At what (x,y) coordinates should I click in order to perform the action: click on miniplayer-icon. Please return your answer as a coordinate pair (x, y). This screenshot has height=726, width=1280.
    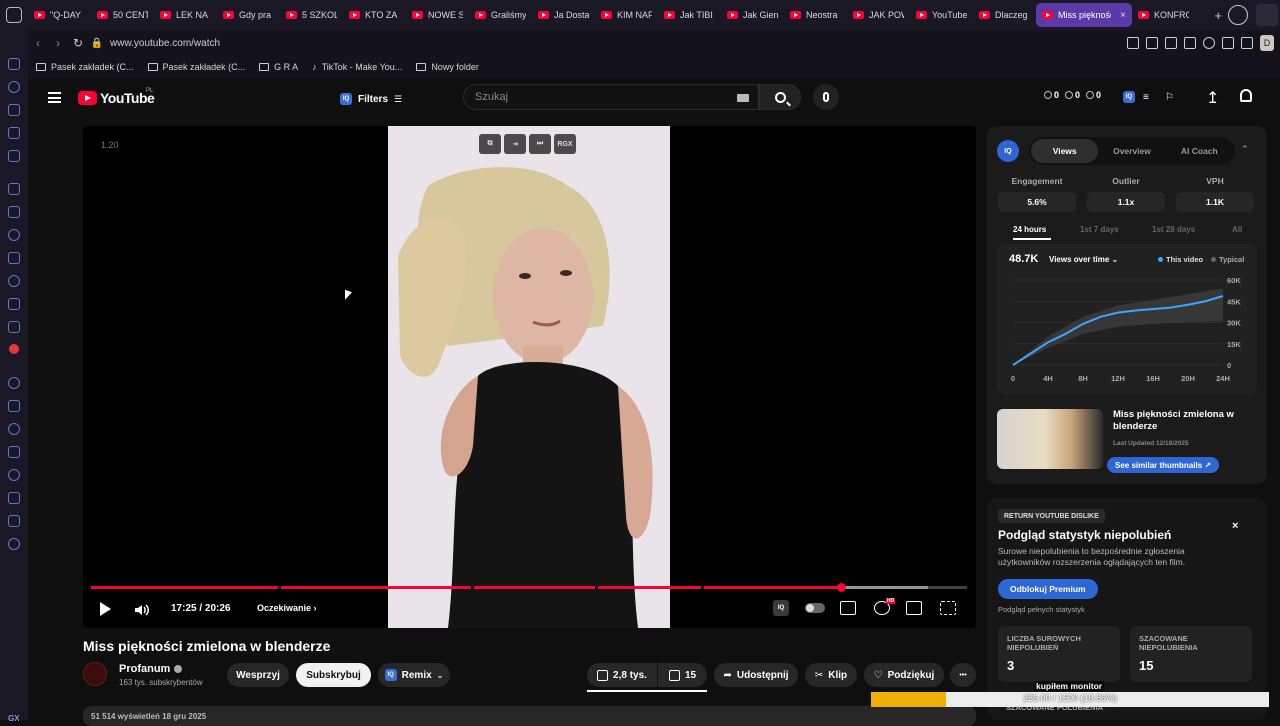
    Looking at the image, I should click on (914, 608).